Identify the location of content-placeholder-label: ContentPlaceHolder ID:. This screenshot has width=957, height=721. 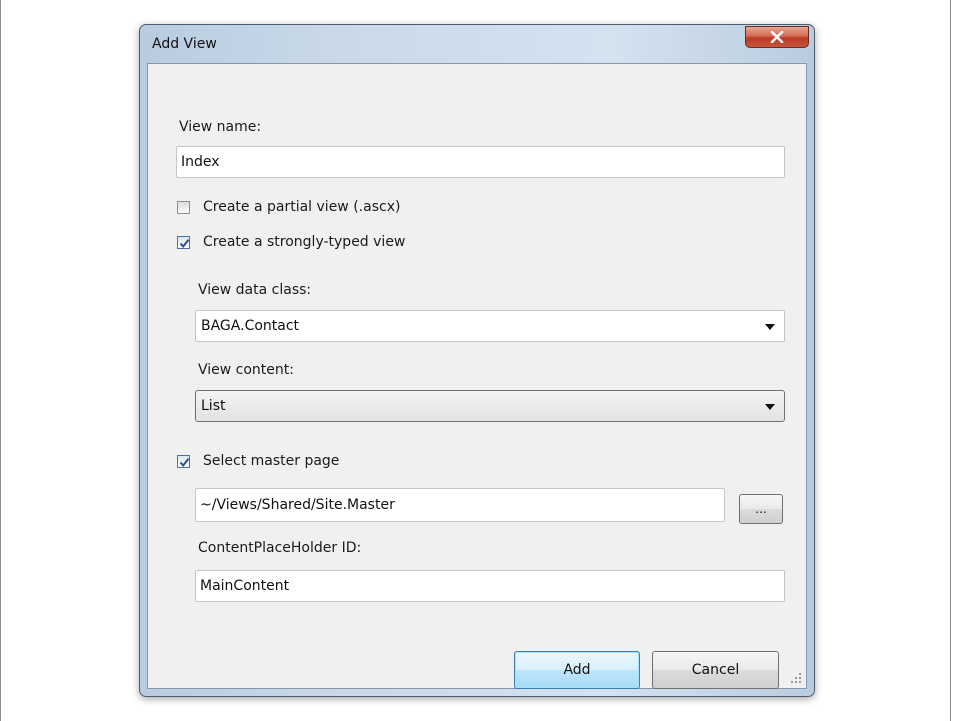
(280, 548).